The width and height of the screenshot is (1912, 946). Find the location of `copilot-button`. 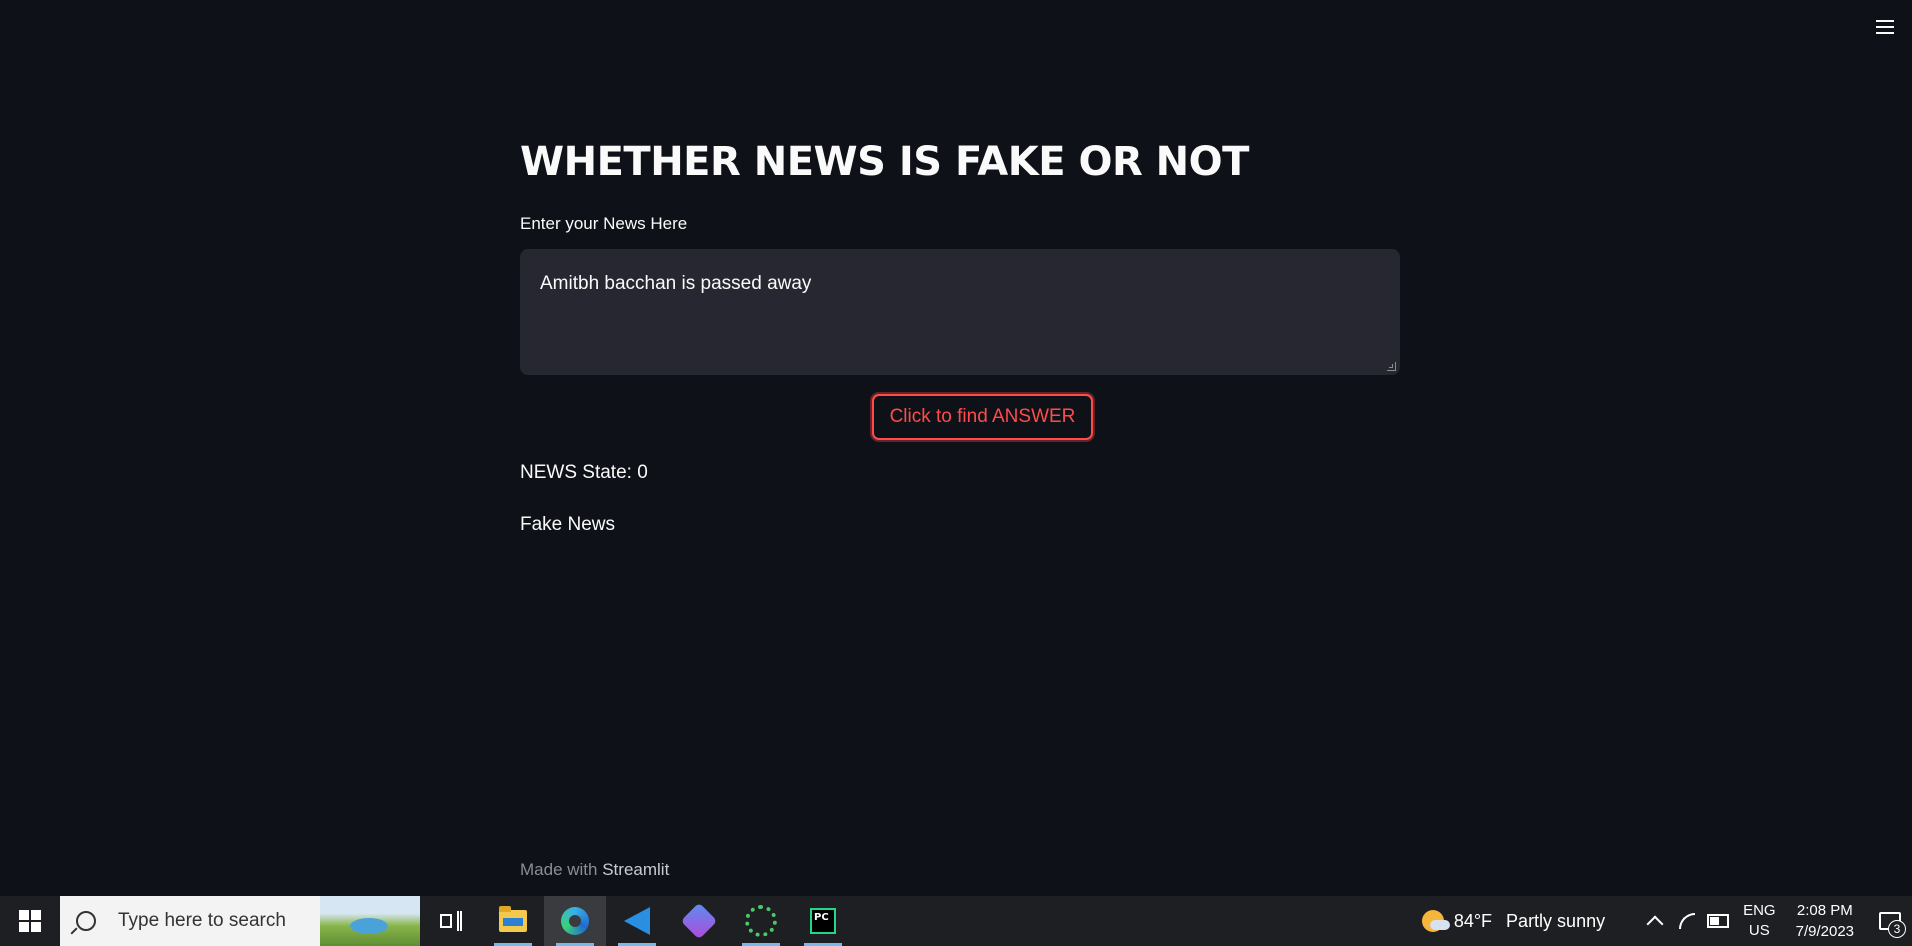

copilot-button is located at coordinates (699, 921).